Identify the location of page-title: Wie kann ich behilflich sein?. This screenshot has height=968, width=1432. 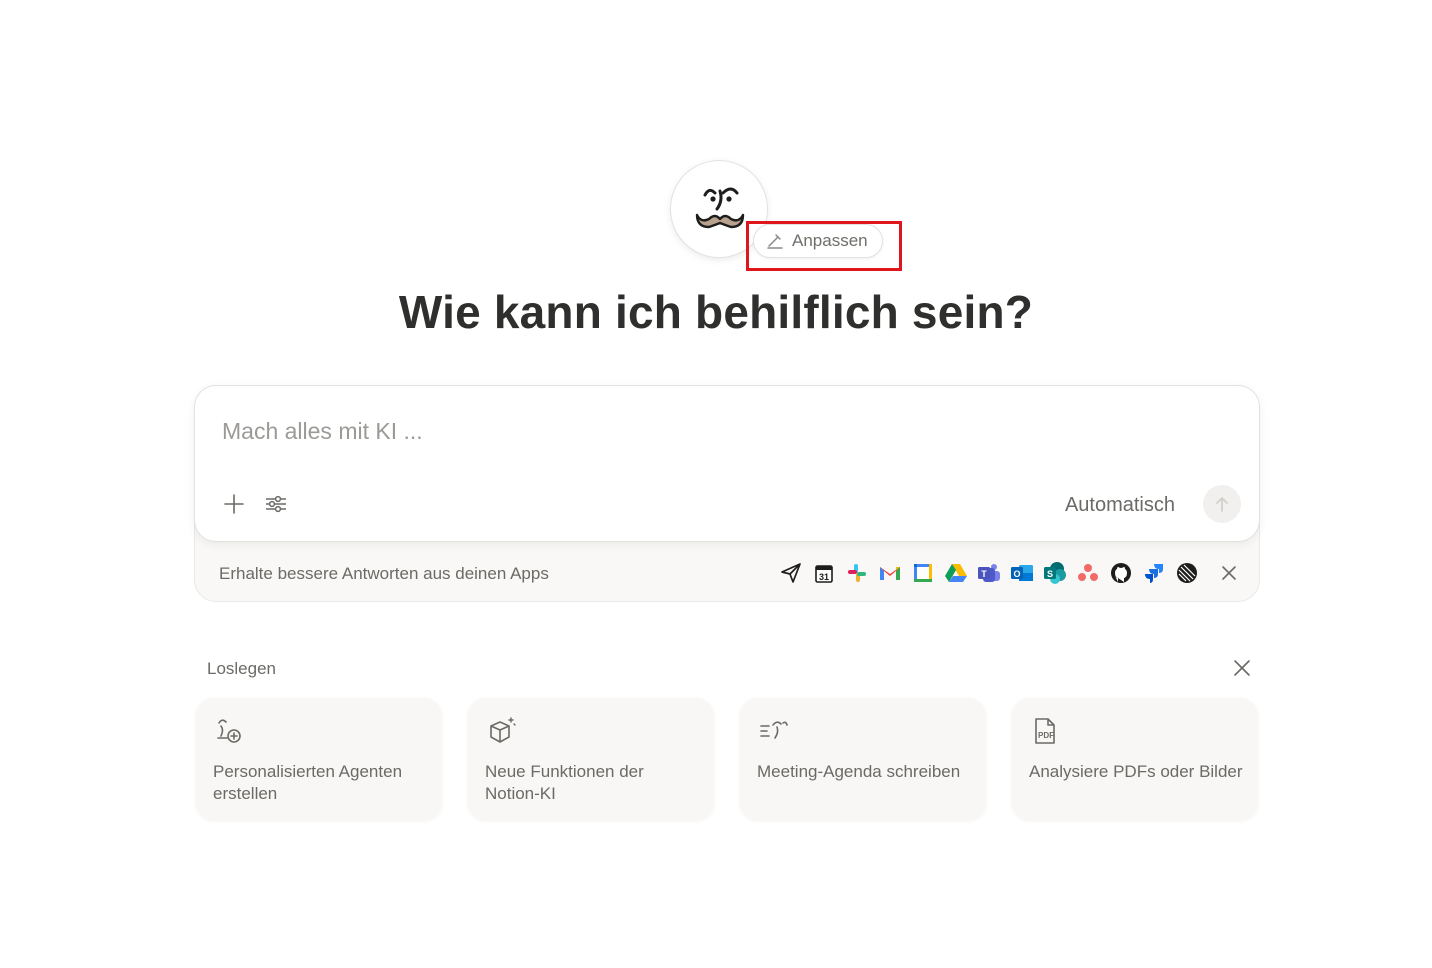
(716, 312).